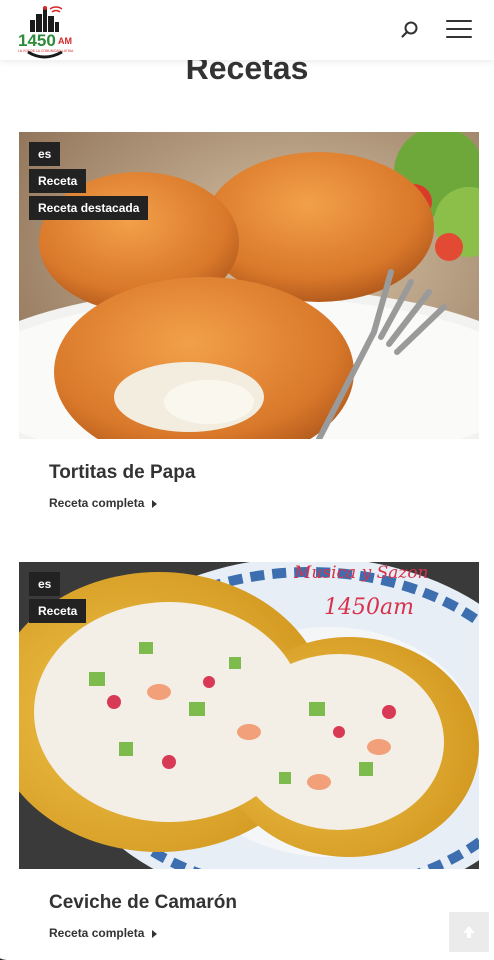 The width and height of the screenshot is (494, 960). Describe the element at coordinates (369, 607) in the screenshot. I see `image-watermark-line2: 1450am` at that location.